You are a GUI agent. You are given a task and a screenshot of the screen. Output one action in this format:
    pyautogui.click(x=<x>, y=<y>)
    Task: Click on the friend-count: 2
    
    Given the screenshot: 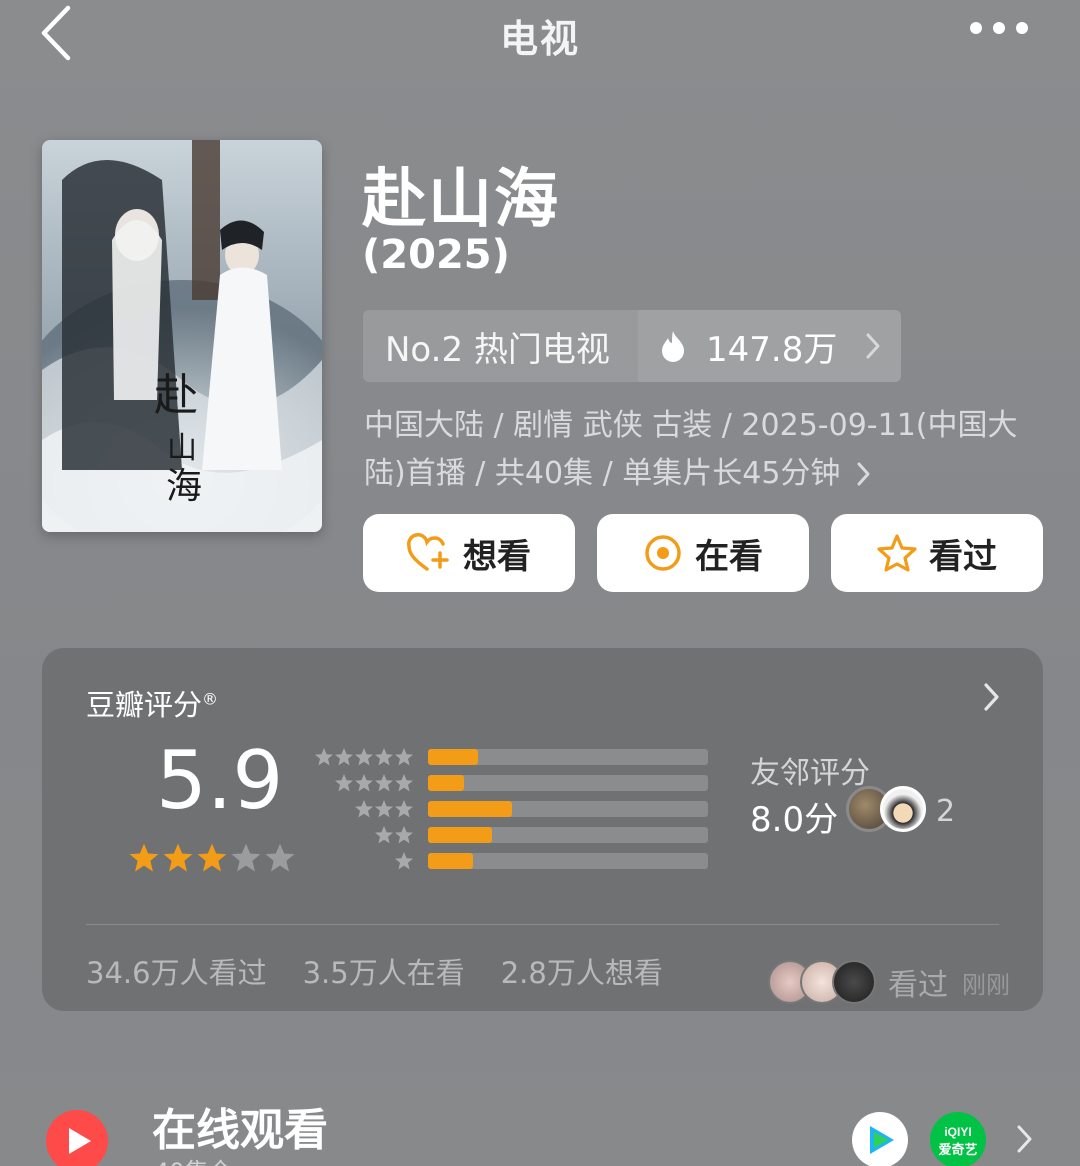 What is the action you would take?
    pyautogui.click(x=946, y=811)
    